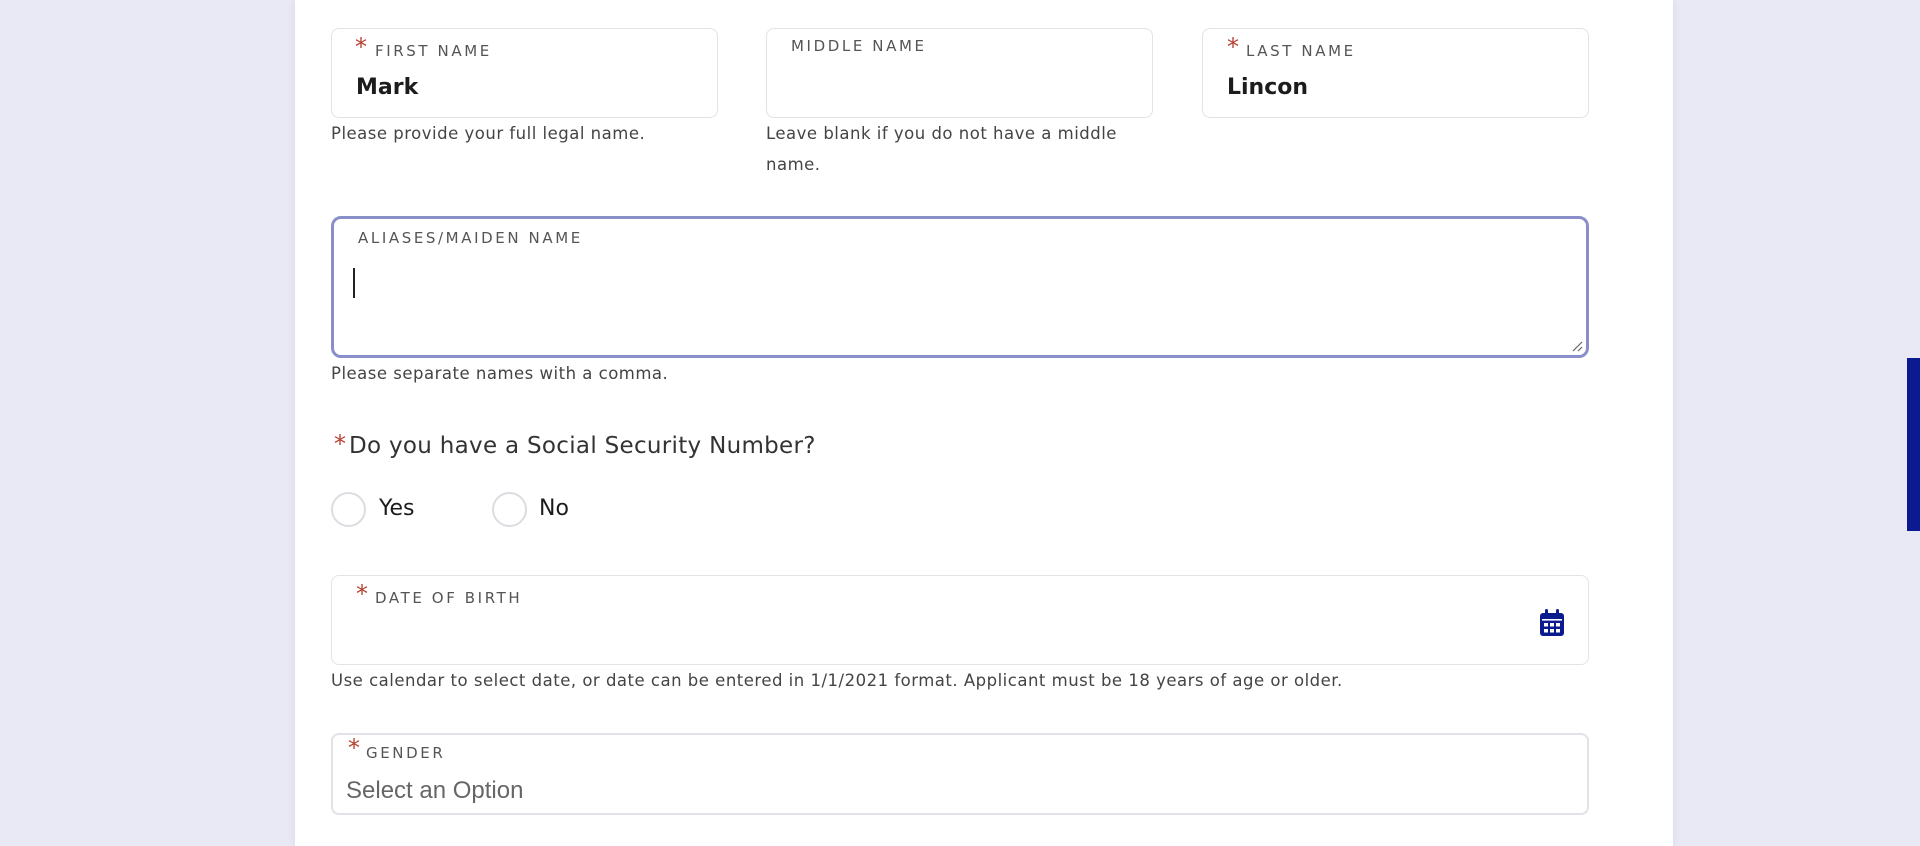 This screenshot has width=1920, height=846. I want to click on last-name-label: LAST NAME, so click(1301, 51).